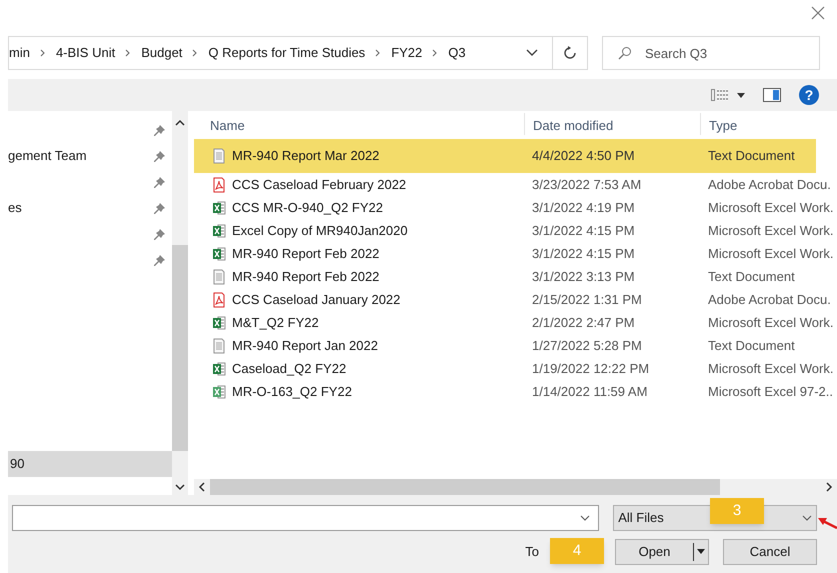 The height and width of the screenshot is (573, 837). I want to click on file-name: M&T_Q2 FY22, so click(275, 323).